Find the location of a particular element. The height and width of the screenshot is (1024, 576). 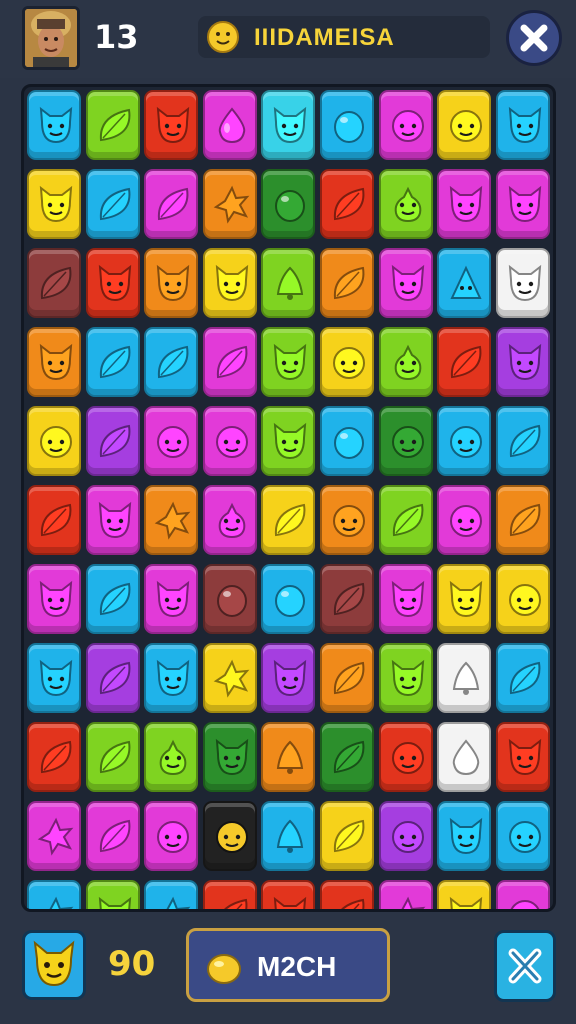

close-button is located at coordinates (534, 38).